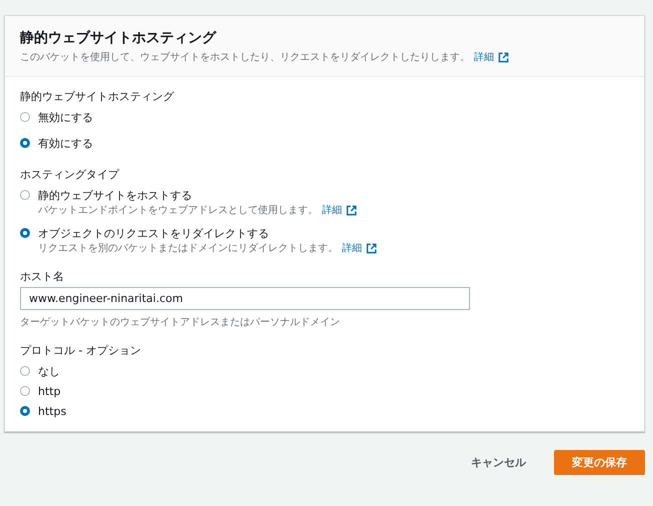 The image size is (653, 506). What do you see at coordinates (245, 57) in the screenshot?
I see `section-description: このバケットを使用して、ウェブサイトをホストしたり、リクエストをリダイレクトしたりします。` at bounding box center [245, 57].